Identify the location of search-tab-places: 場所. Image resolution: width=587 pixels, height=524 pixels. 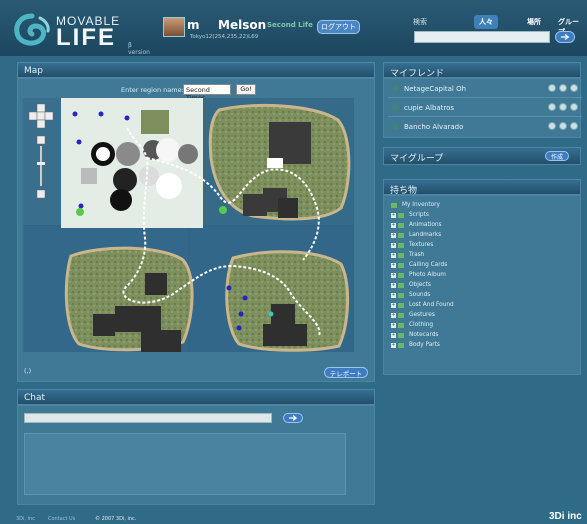
(534, 22).